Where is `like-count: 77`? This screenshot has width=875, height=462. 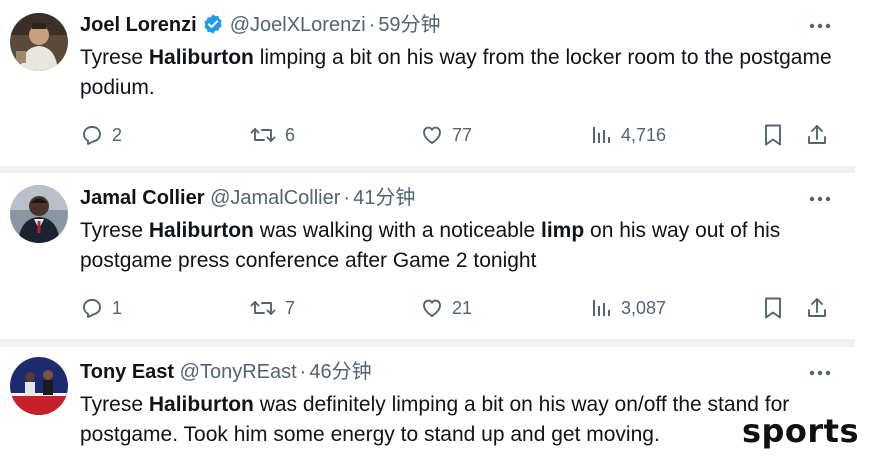 like-count: 77 is located at coordinates (462, 134).